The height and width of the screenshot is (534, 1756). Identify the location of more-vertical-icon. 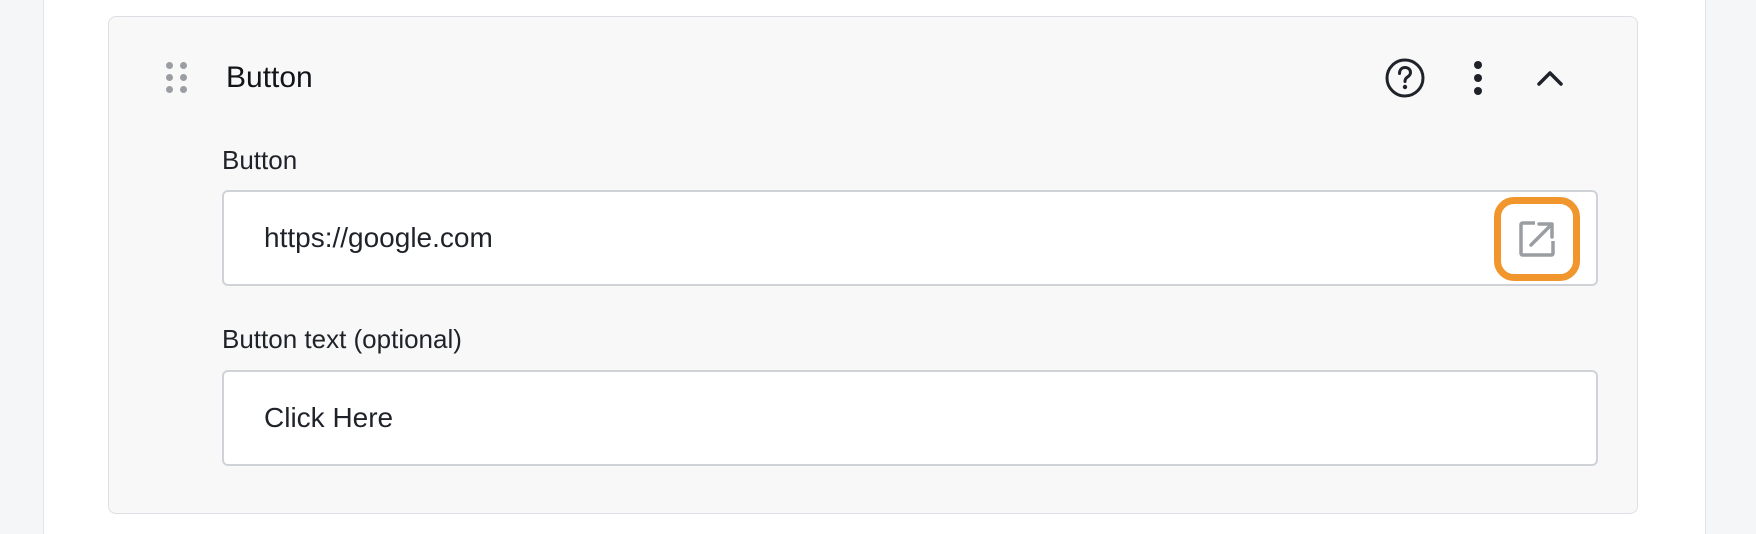
(1478, 78).